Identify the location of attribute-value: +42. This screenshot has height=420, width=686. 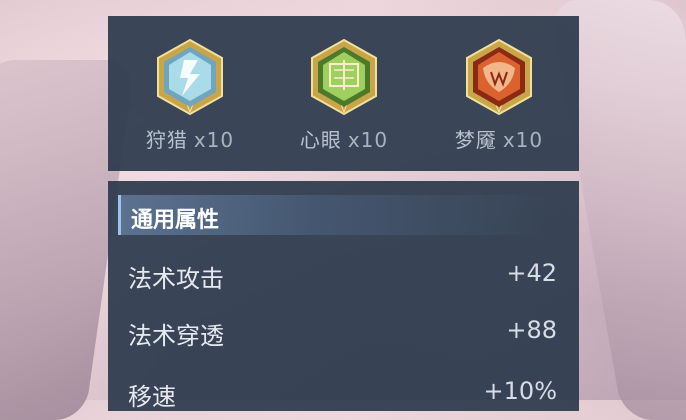
(531, 273).